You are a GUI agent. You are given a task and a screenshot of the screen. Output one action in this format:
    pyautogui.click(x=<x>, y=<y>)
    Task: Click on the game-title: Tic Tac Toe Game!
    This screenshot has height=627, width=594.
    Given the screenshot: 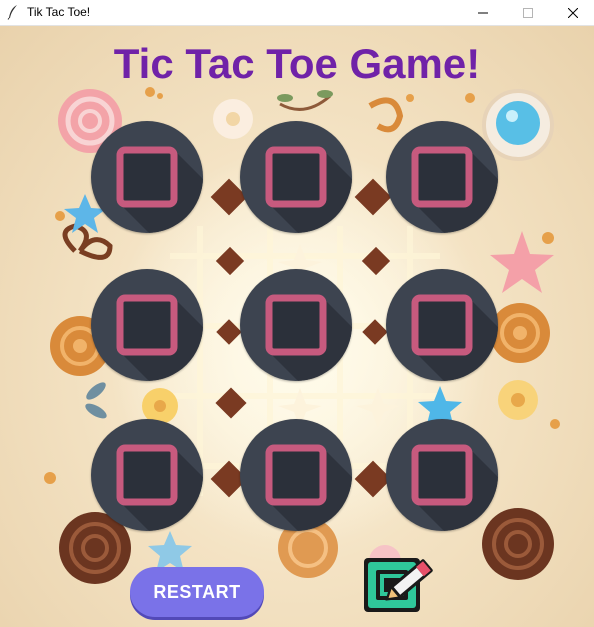 What is the action you would take?
    pyautogui.click(x=297, y=63)
    